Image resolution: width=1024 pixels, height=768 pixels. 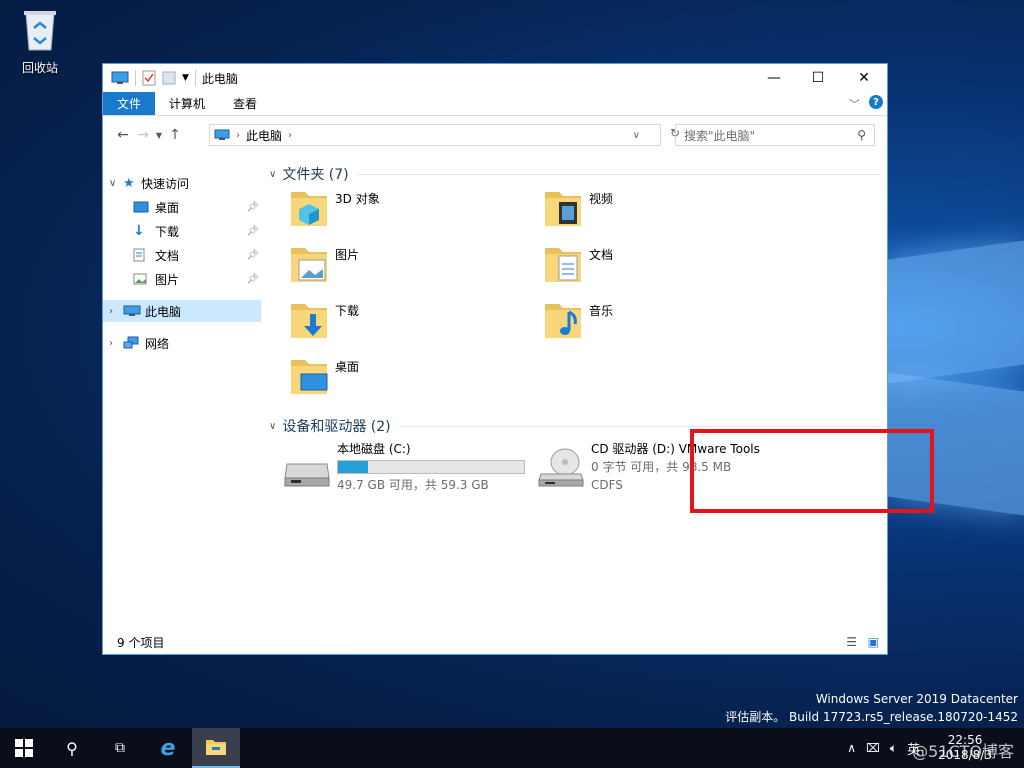 I want to click on nav-label: 图片, so click(x=167, y=279).